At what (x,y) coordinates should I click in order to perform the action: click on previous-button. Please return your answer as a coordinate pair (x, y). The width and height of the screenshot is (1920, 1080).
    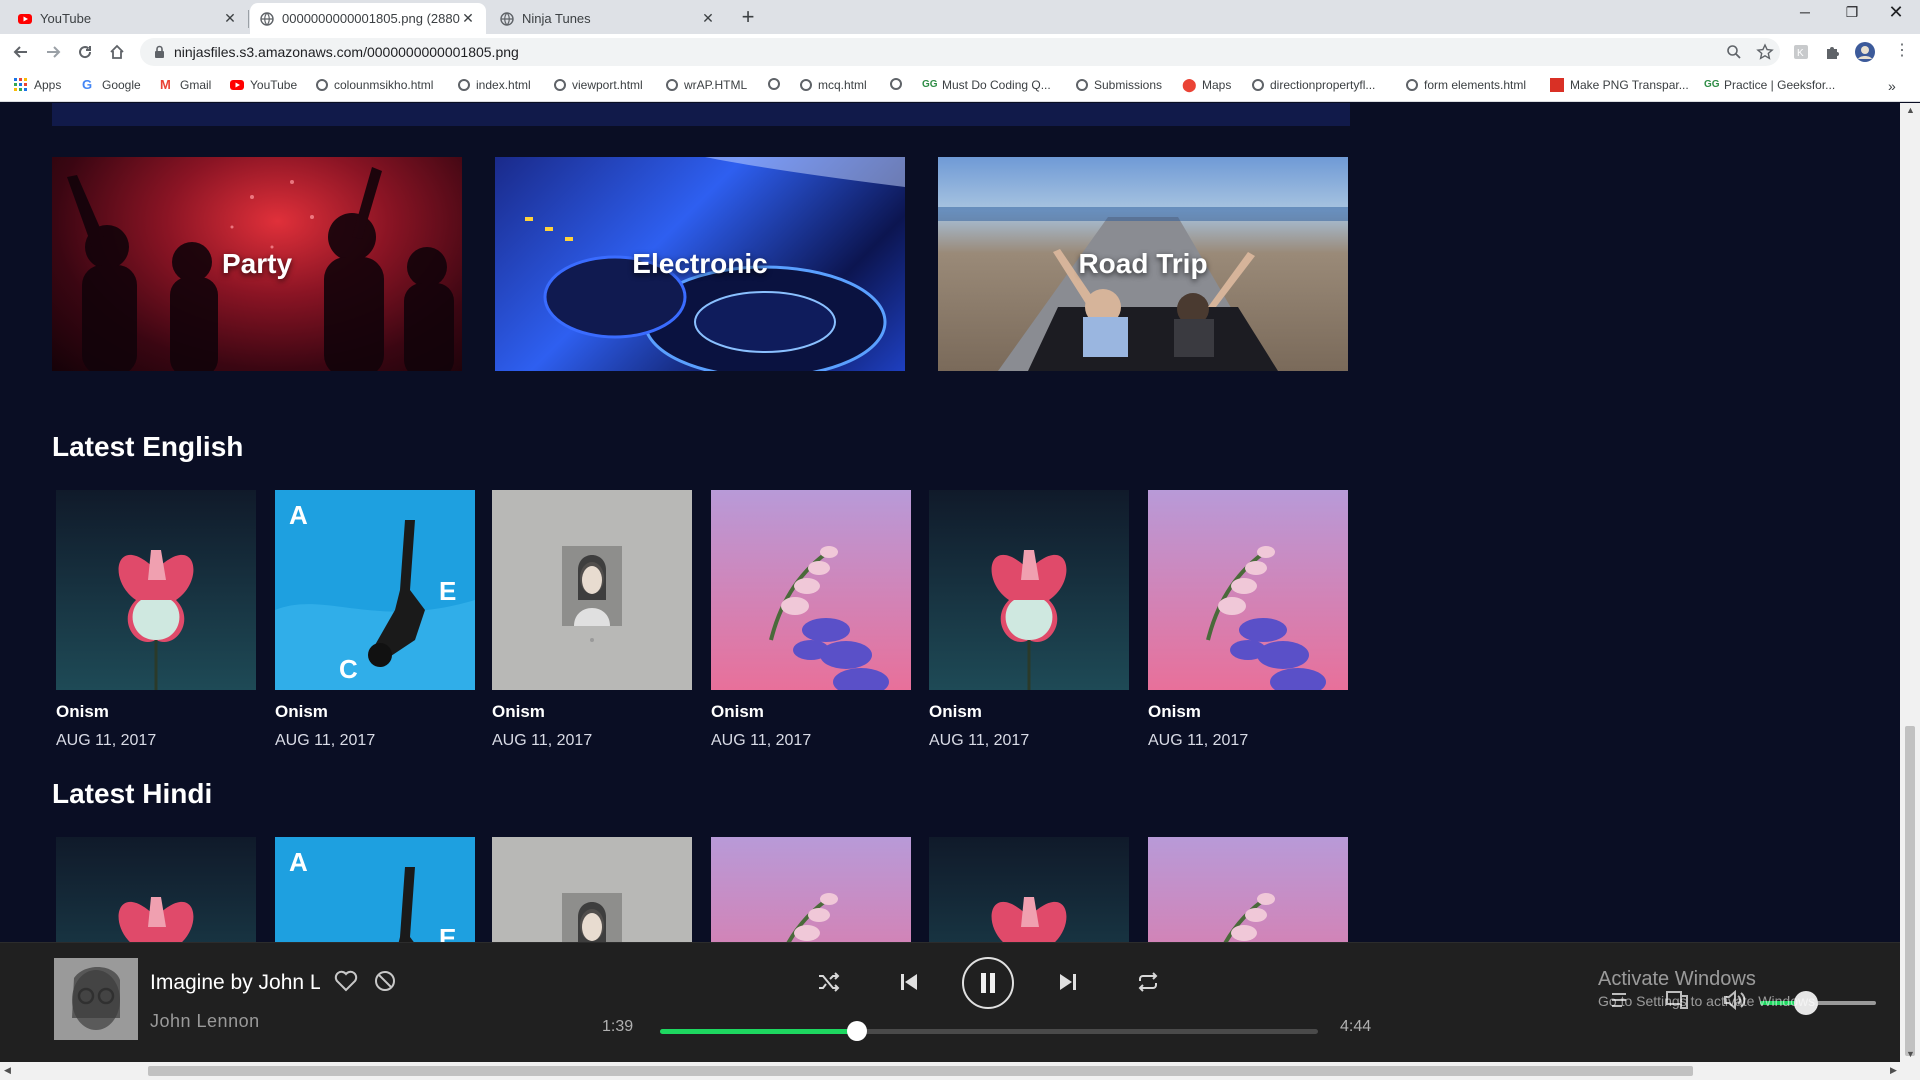
    Looking at the image, I should click on (909, 982).